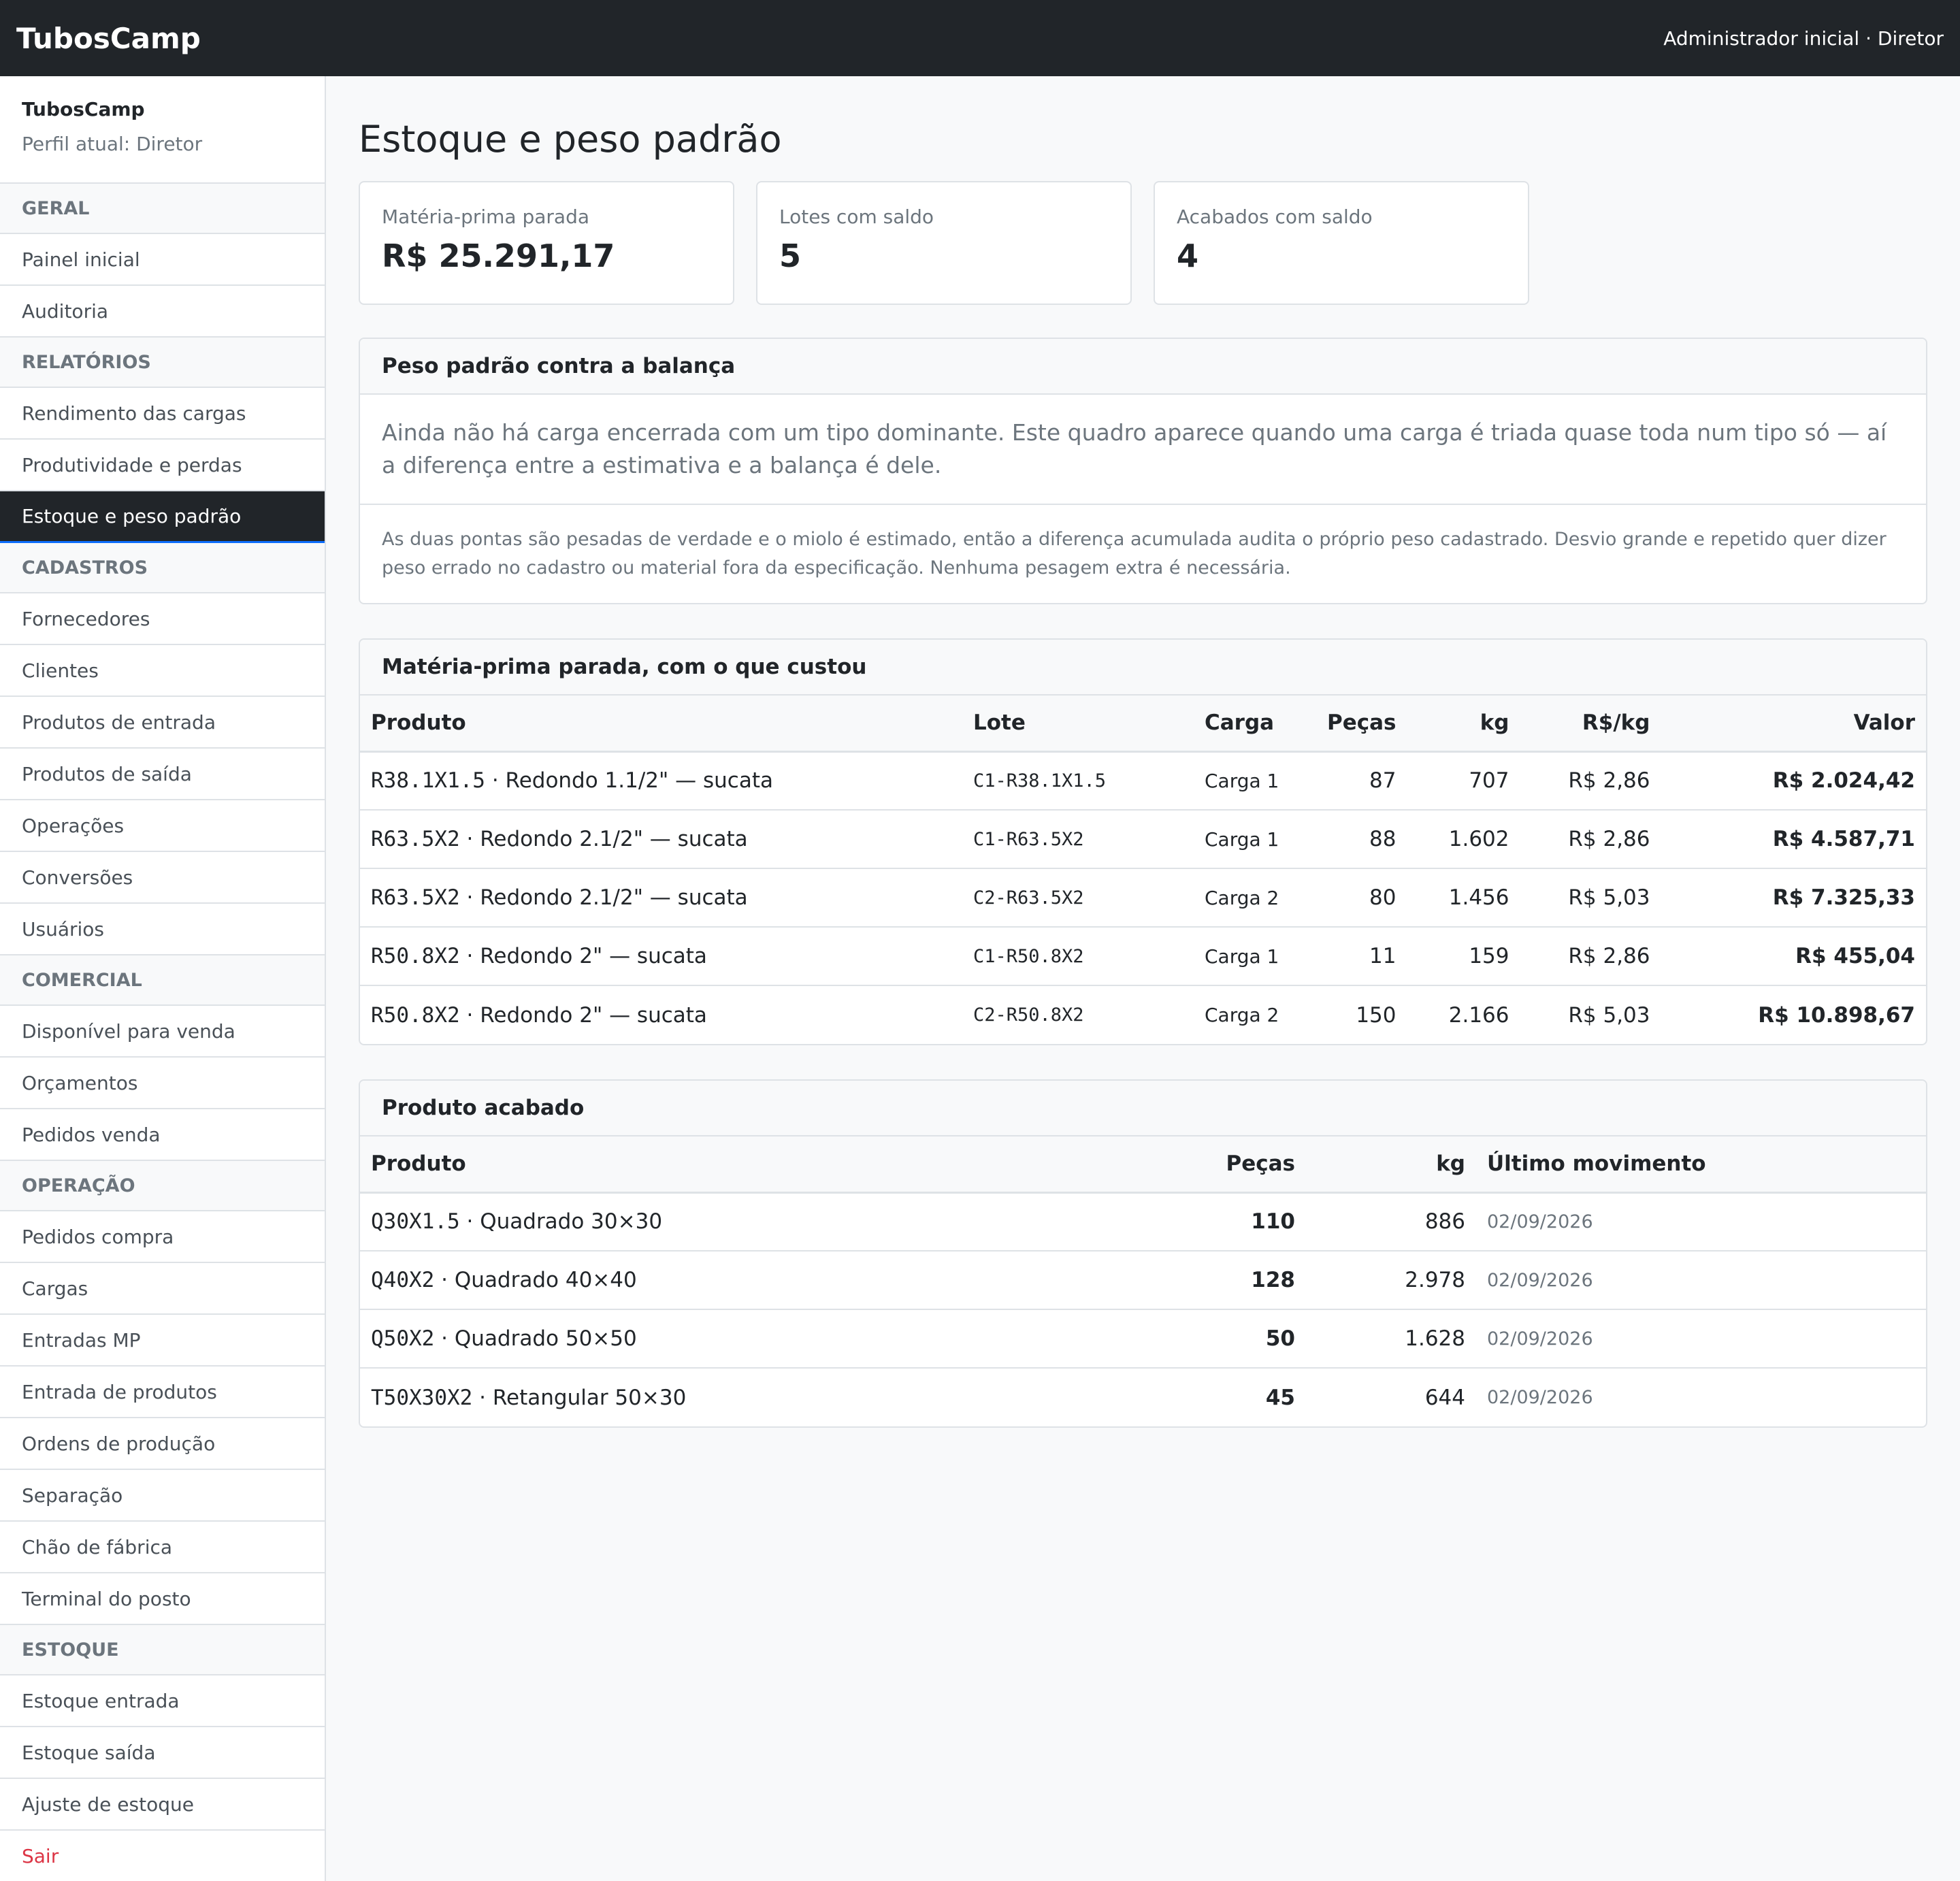 This screenshot has width=1960, height=1881. I want to click on sidebar-item-produtividade-perdas: Produtividade e perdas, so click(163, 465).